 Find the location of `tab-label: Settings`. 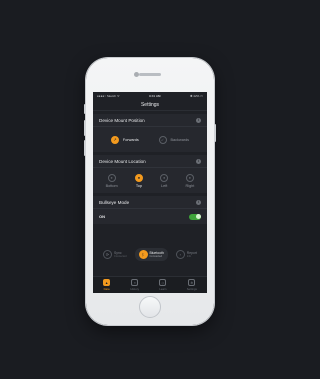

tab-label: Settings is located at coordinates (191, 289).